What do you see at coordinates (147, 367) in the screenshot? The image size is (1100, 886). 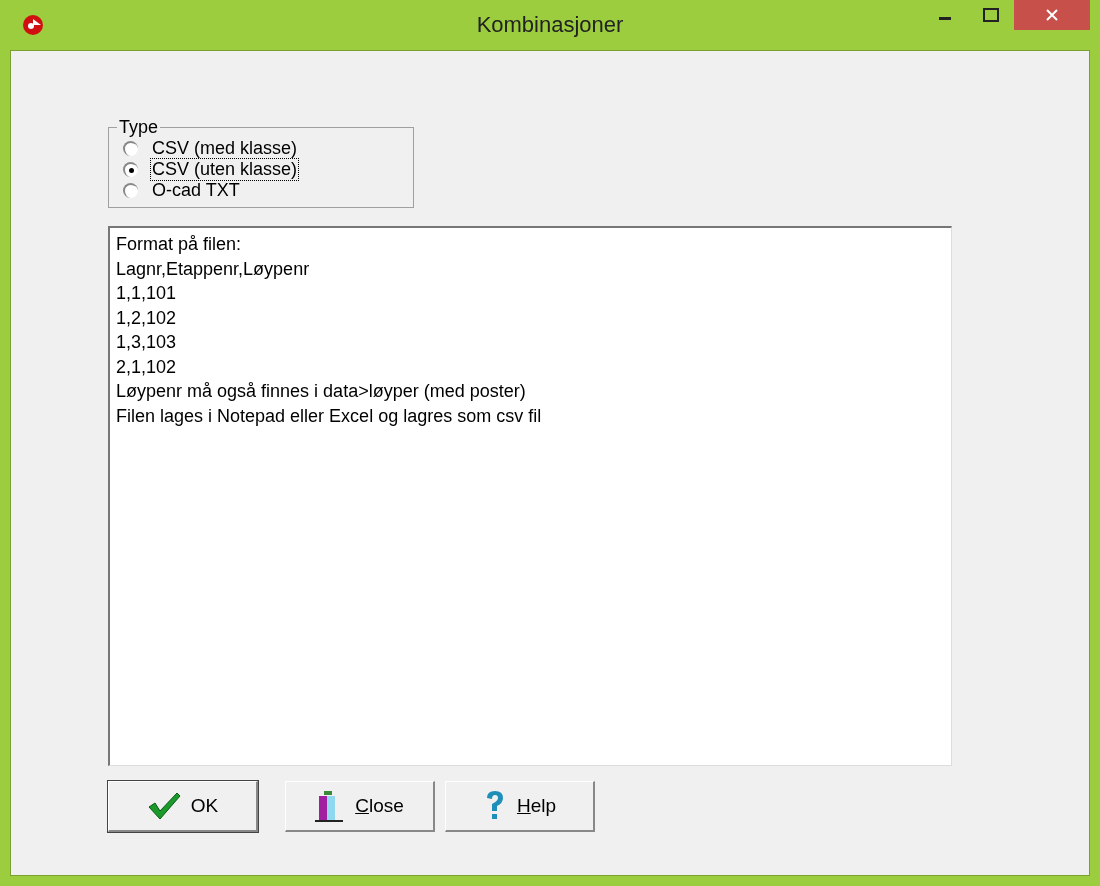 I see `text-line: 2,1,102` at bounding box center [147, 367].